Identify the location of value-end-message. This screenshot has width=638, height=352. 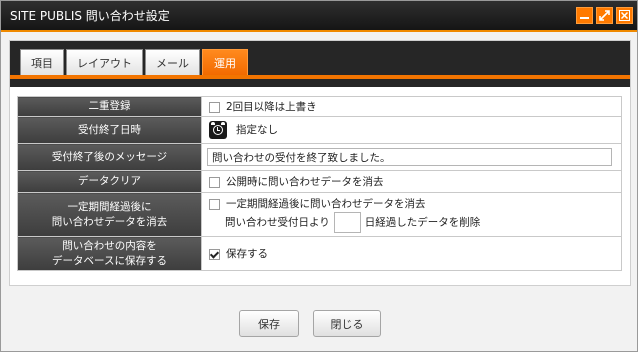
(411, 157).